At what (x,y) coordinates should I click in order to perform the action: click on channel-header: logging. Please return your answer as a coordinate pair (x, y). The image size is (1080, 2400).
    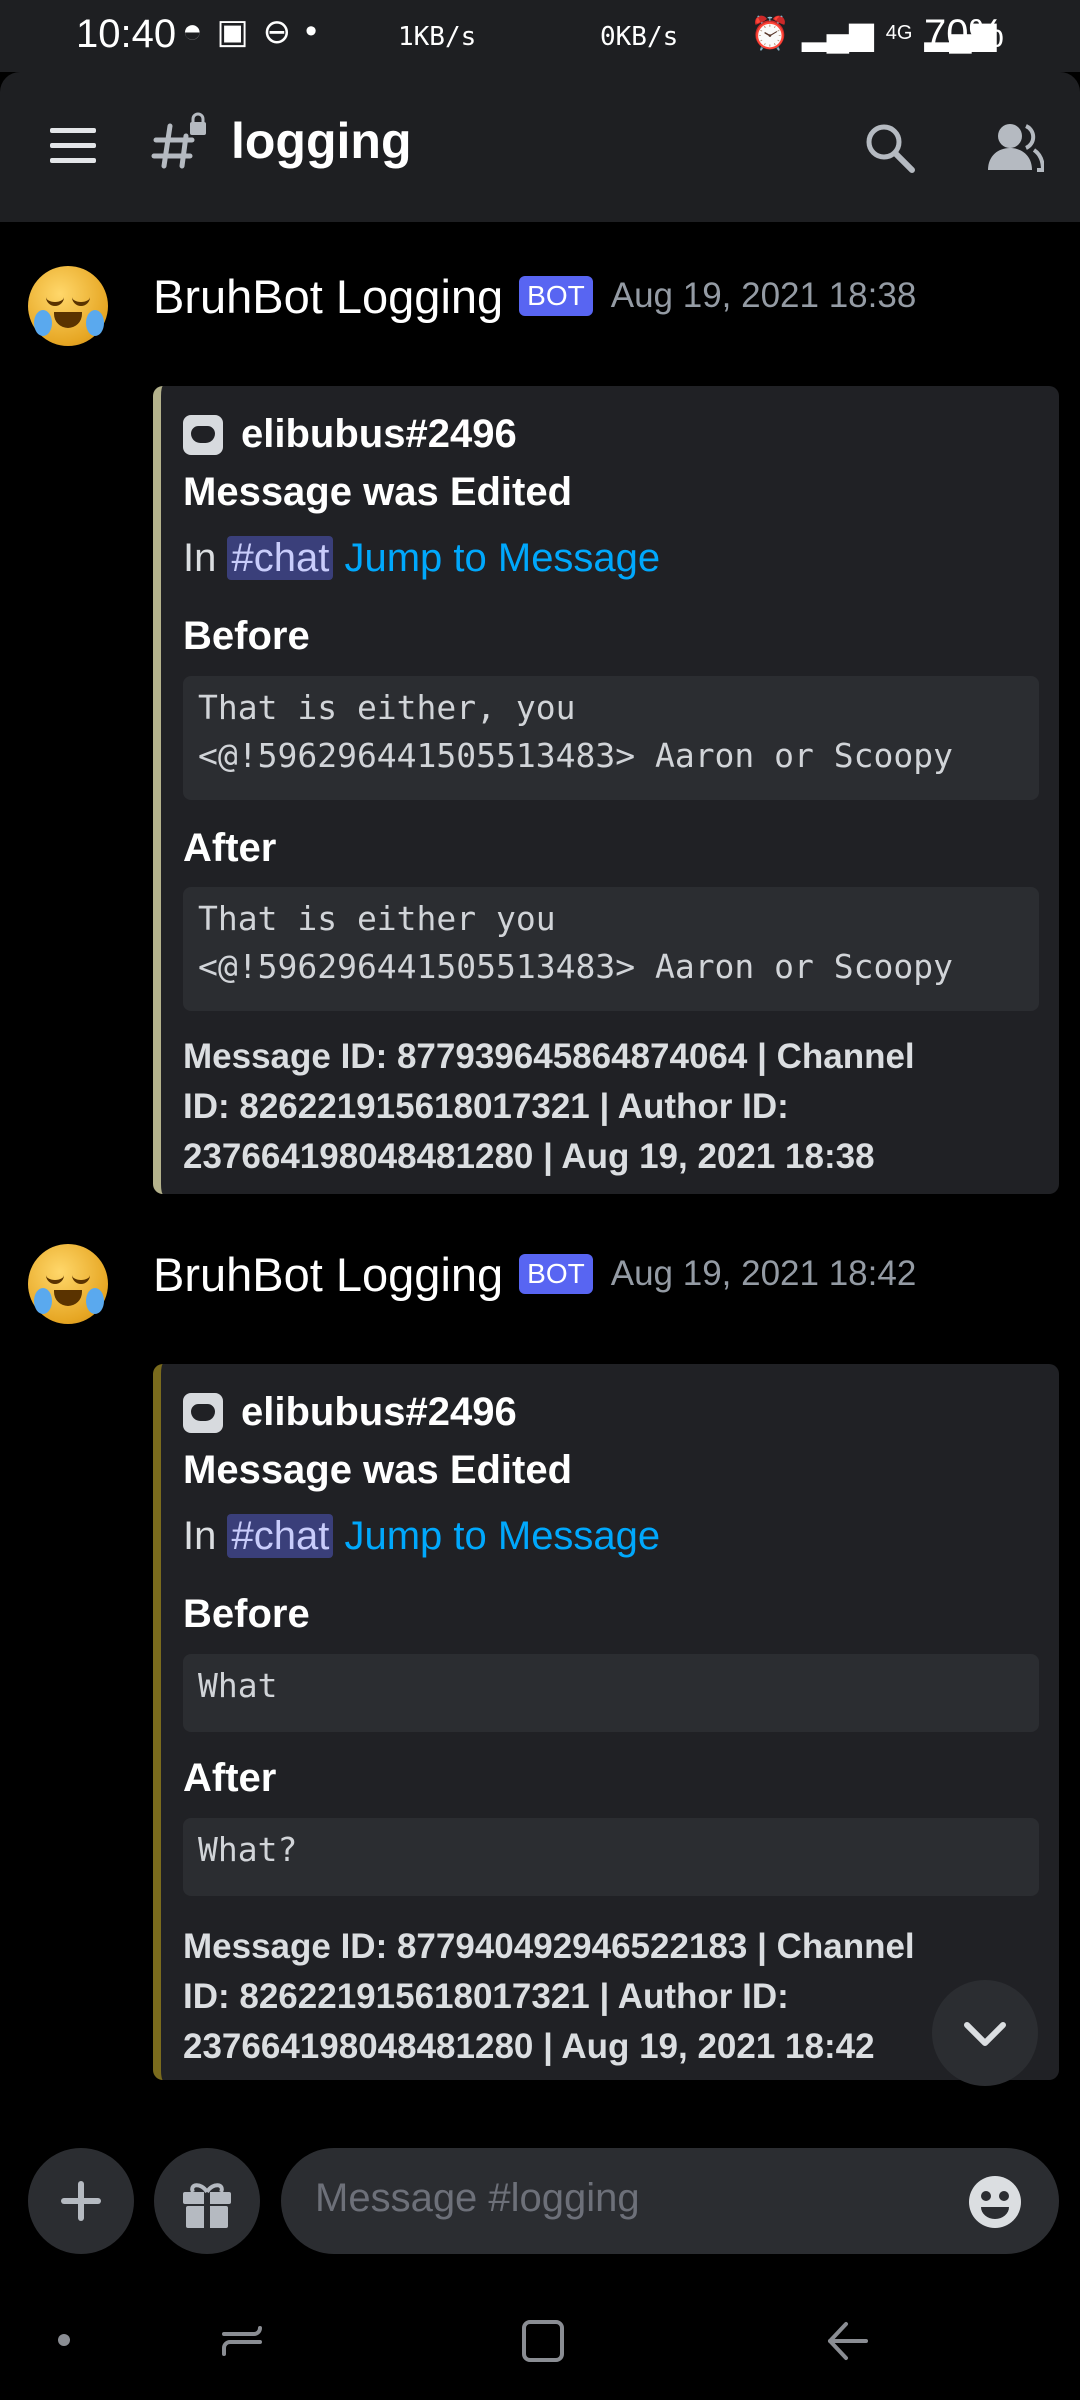
    Looking at the image, I should click on (540, 147).